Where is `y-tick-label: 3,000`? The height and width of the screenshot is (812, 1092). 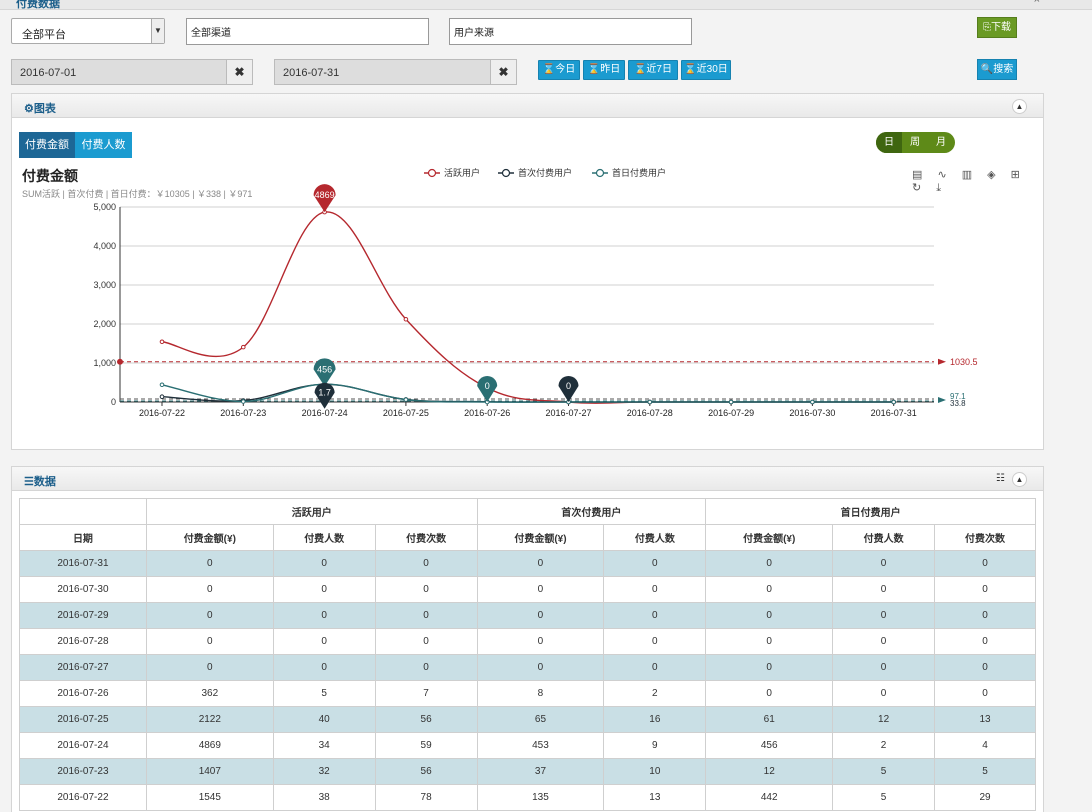 y-tick-label: 3,000 is located at coordinates (104, 285).